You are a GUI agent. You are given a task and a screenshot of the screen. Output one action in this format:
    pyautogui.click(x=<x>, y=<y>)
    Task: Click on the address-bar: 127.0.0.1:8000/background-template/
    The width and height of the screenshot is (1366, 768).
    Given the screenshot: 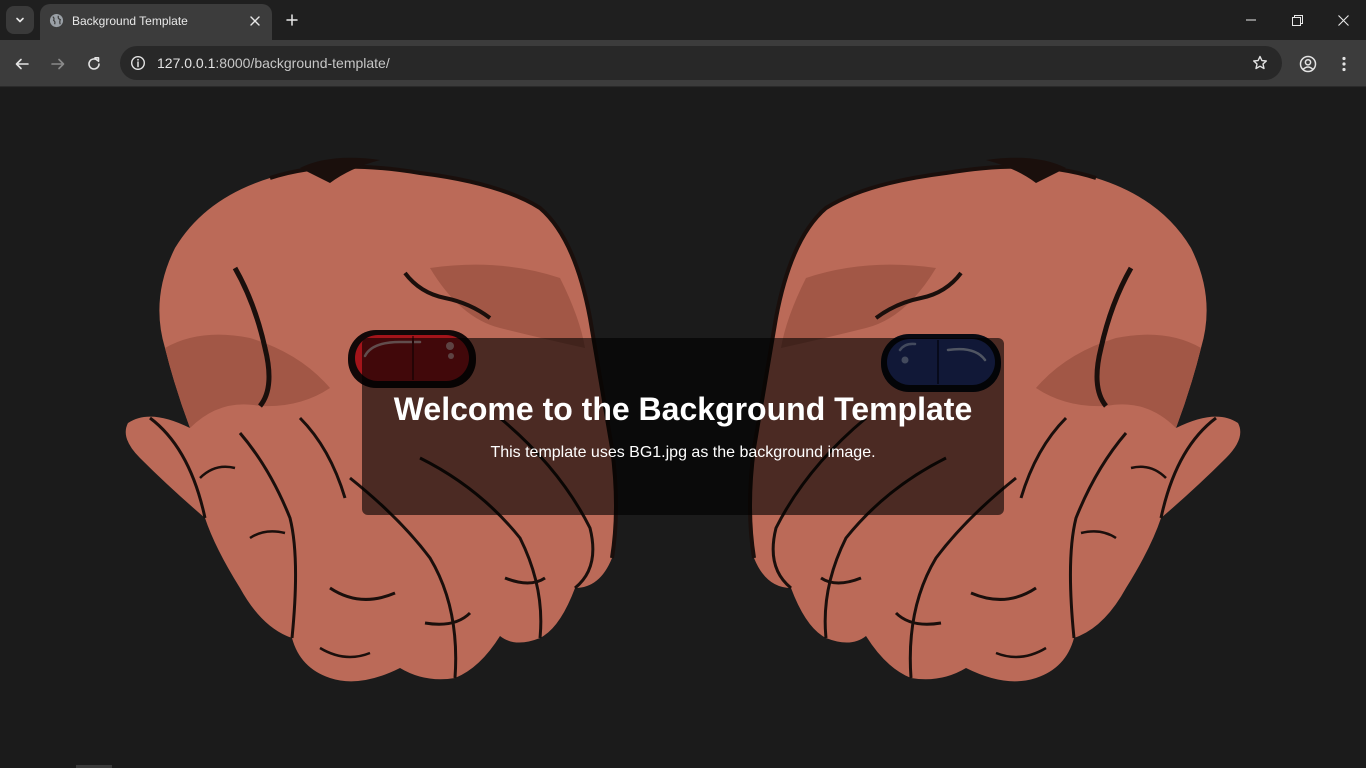 What is the action you would take?
    pyautogui.click(x=701, y=63)
    